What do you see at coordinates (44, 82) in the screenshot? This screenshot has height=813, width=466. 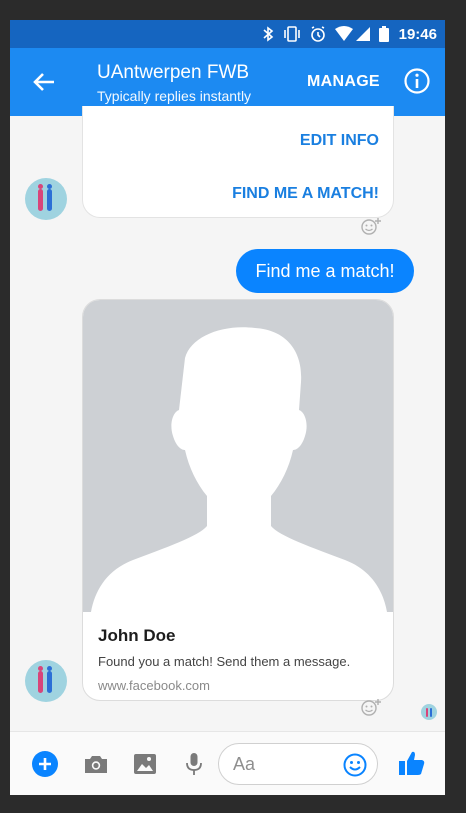 I see `back-arrow-icon` at bounding box center [44, 82].